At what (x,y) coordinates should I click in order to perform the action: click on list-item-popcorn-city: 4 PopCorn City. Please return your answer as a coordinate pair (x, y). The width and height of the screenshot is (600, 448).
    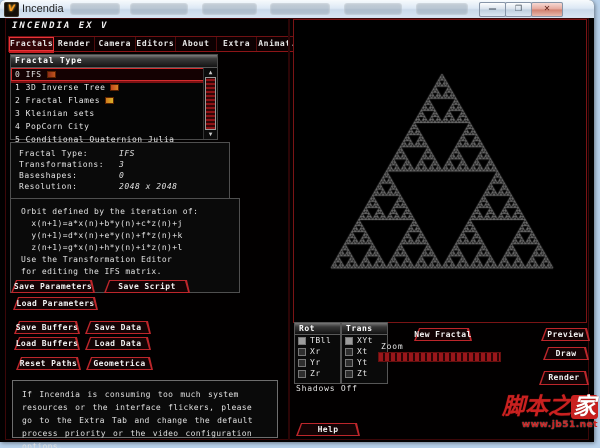
    Looking at the image, I should click on (107, 126).